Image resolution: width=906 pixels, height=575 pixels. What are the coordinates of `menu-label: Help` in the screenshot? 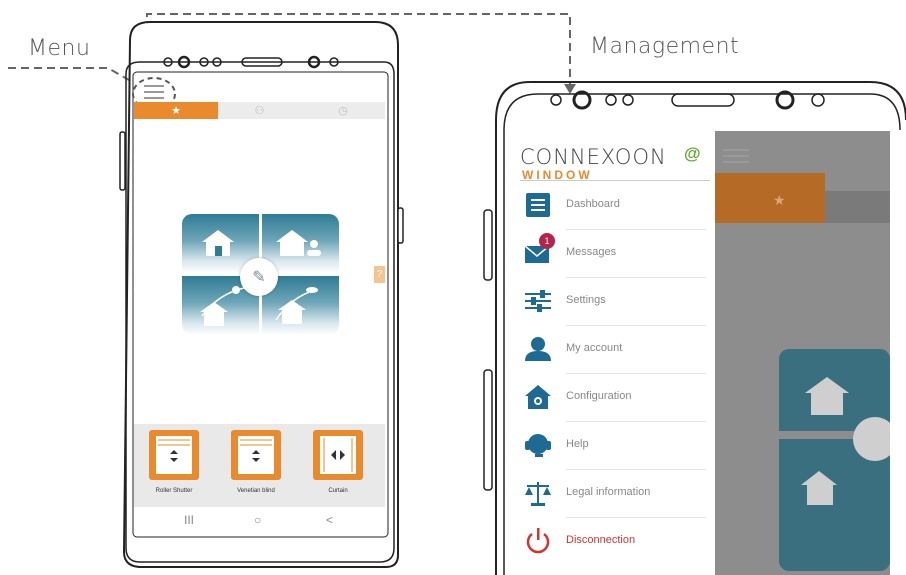 It's located at (577, 444).